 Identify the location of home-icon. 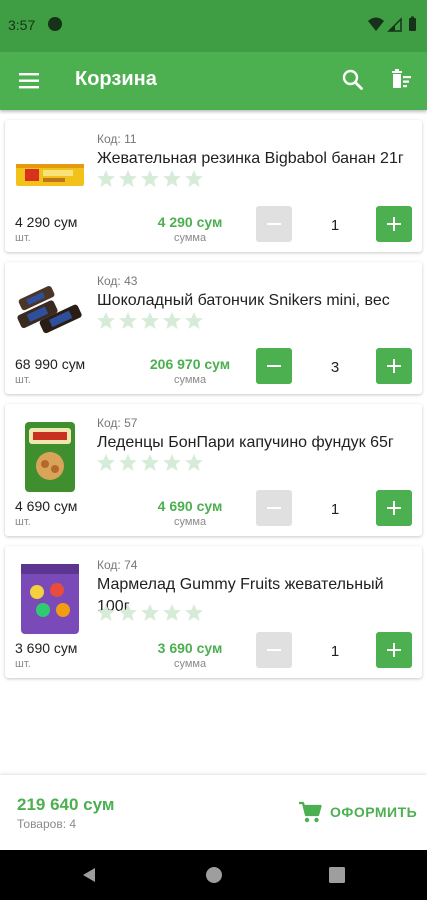
(214, 877).